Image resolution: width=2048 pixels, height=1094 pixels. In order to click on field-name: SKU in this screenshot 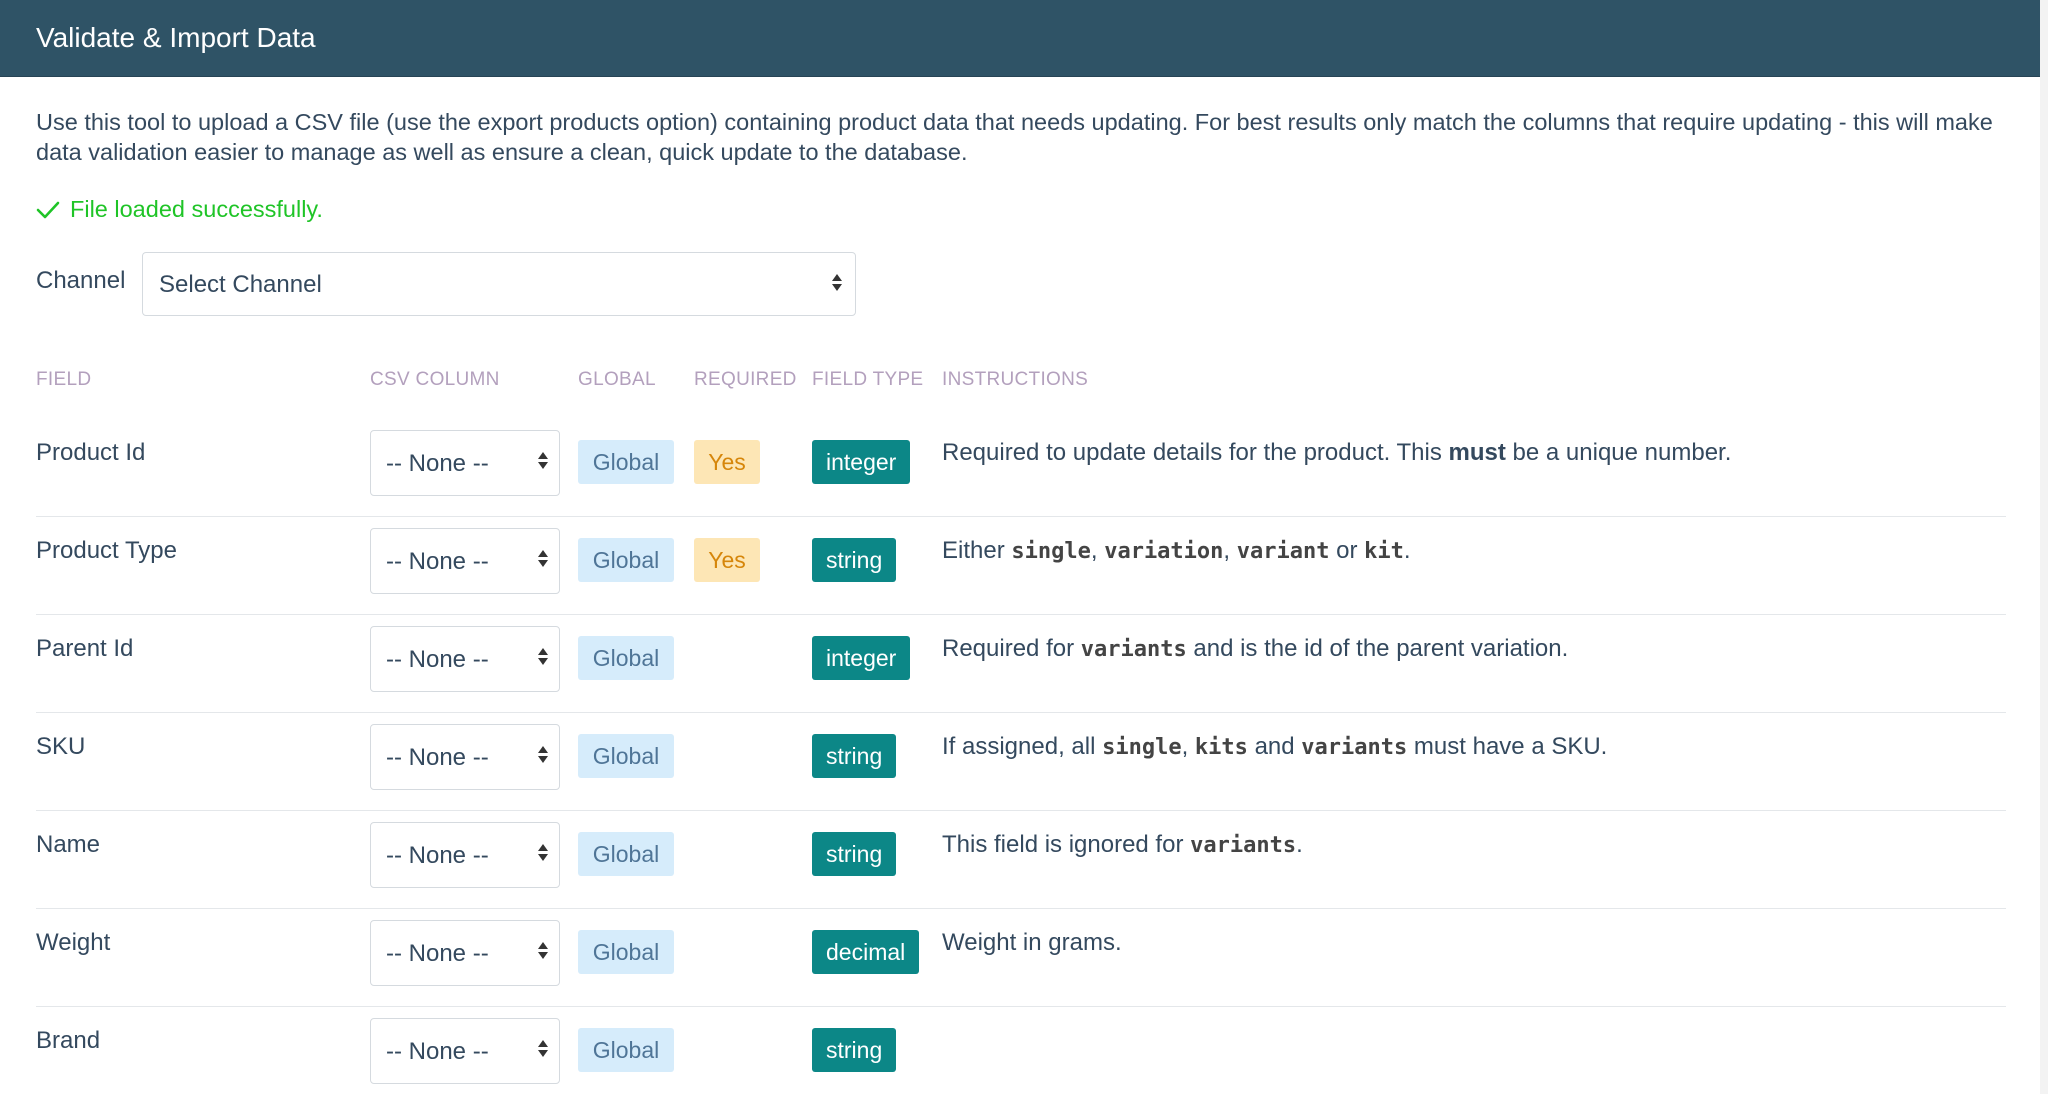, I will do `click(61, 746)`.